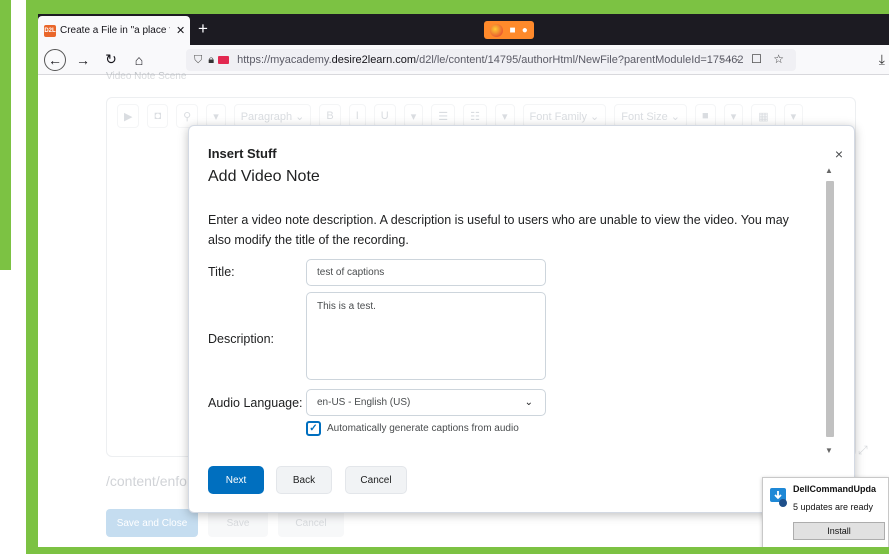 This screenshot has width=889, height=554. I want to click on green-border-window-left, so click(32, 277).